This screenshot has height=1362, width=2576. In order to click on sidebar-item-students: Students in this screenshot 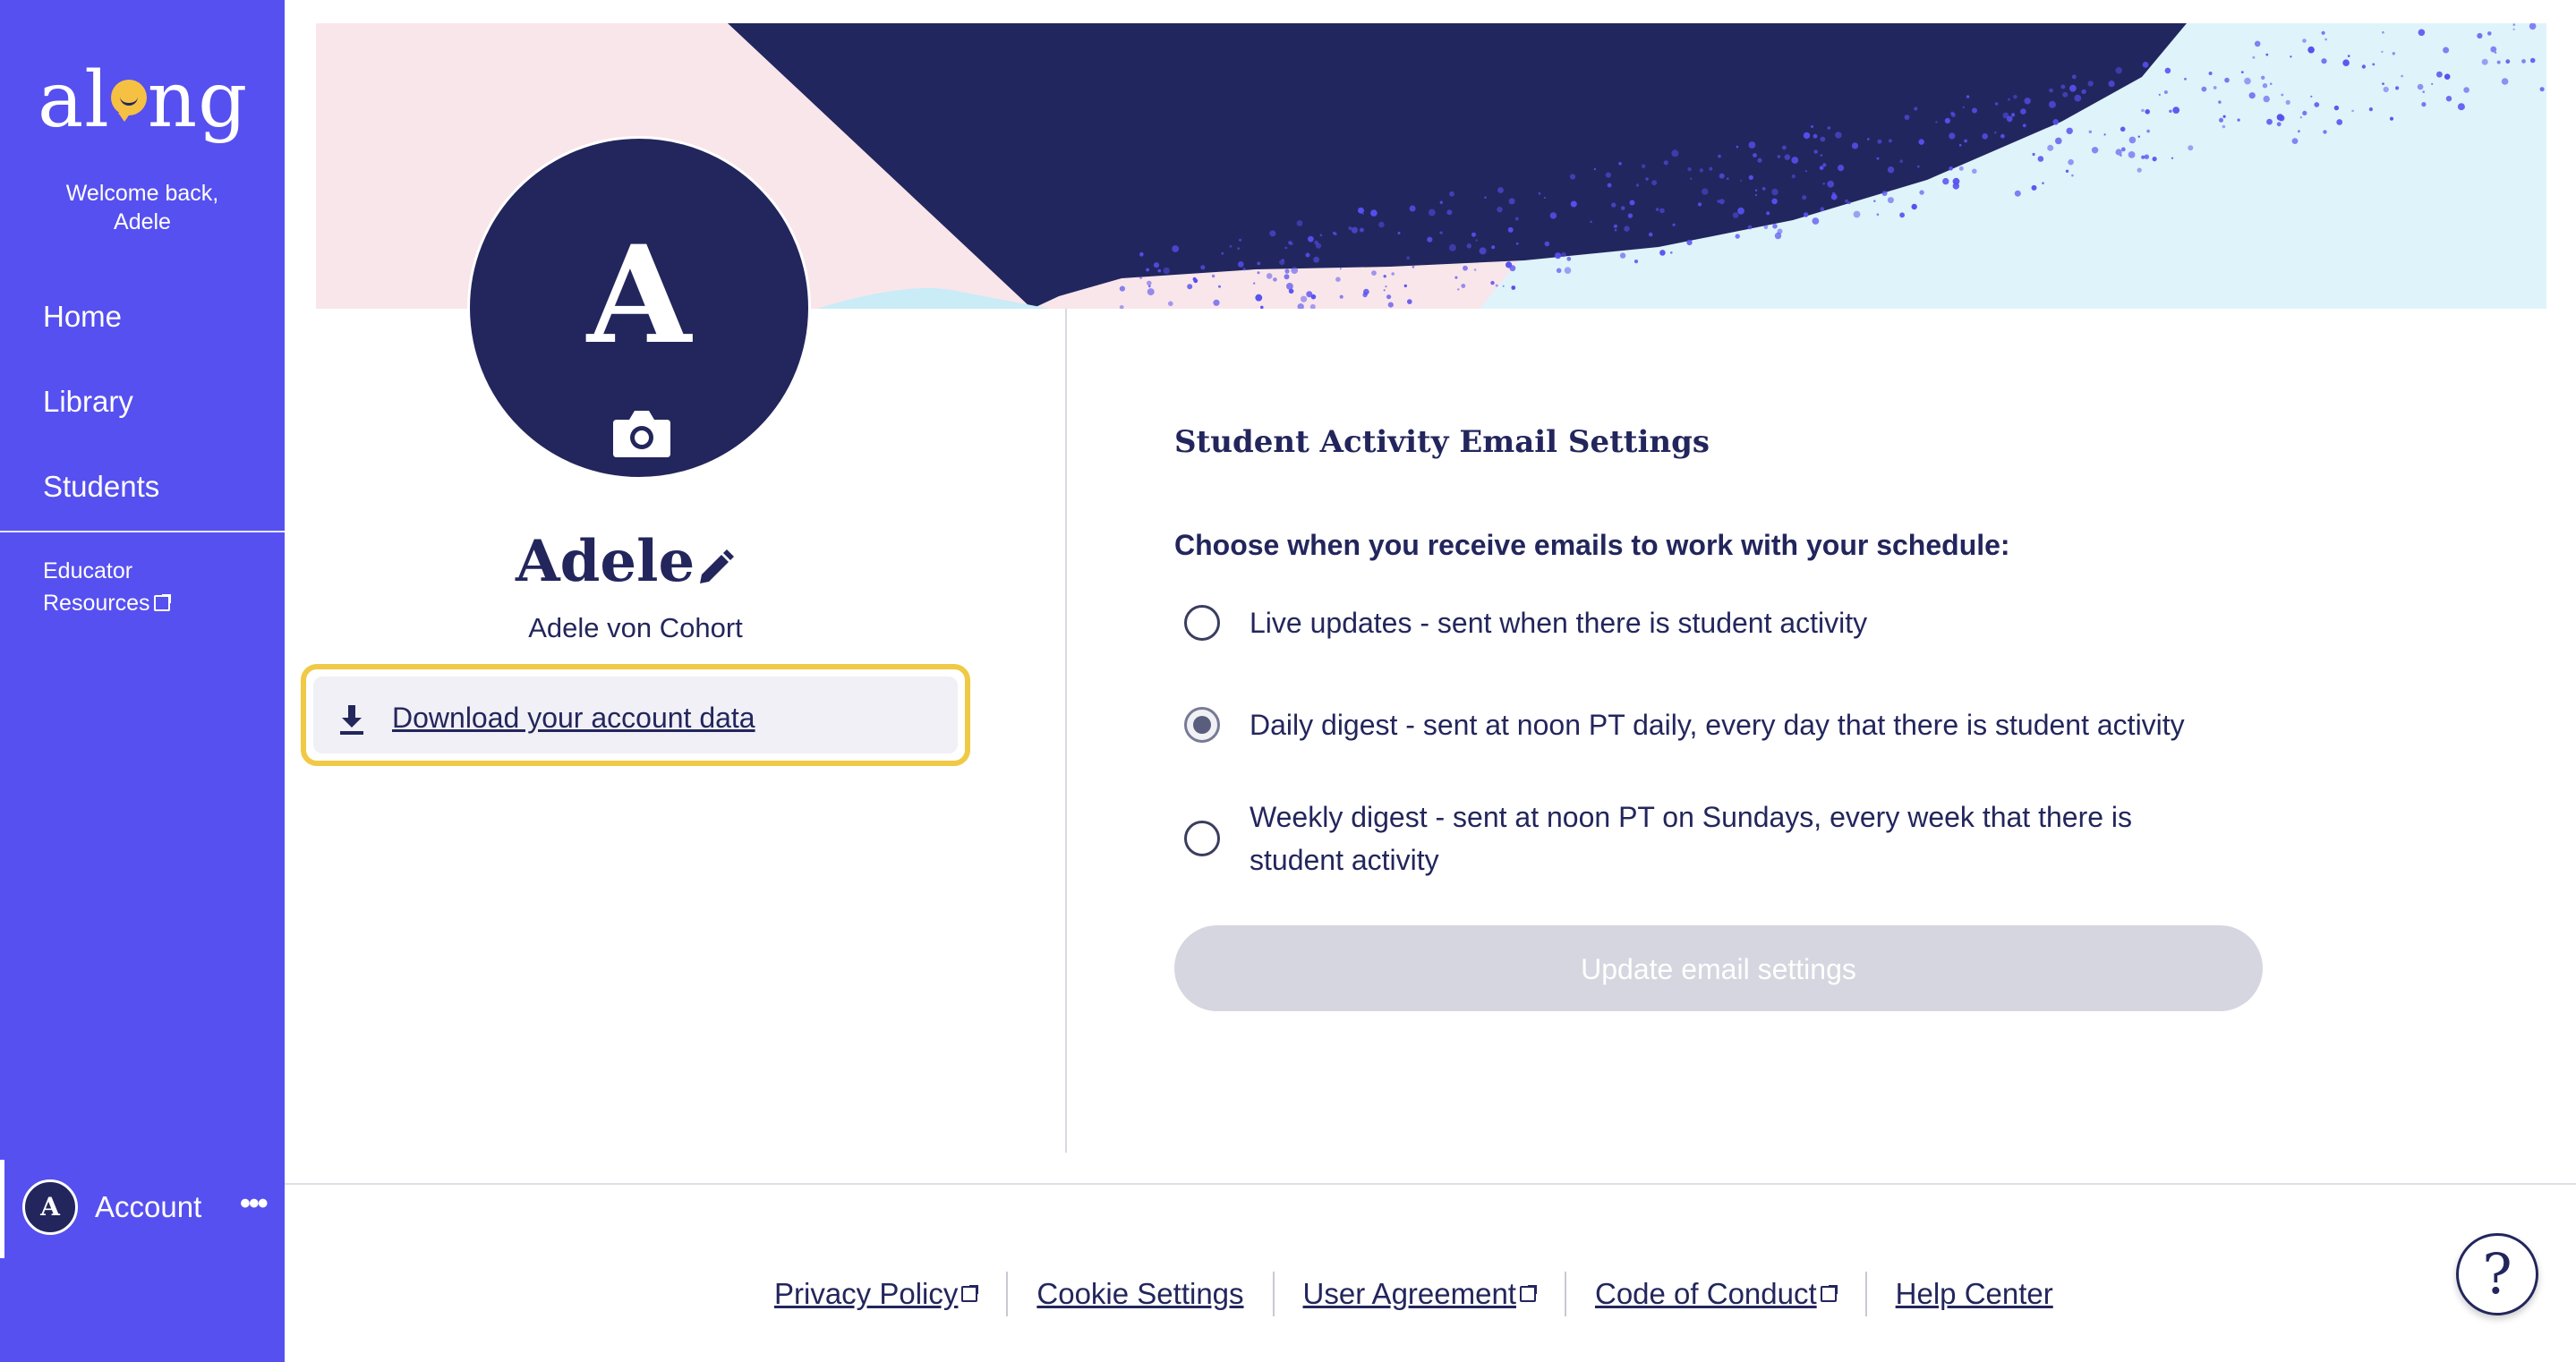, I will do `click(101, 487)`.